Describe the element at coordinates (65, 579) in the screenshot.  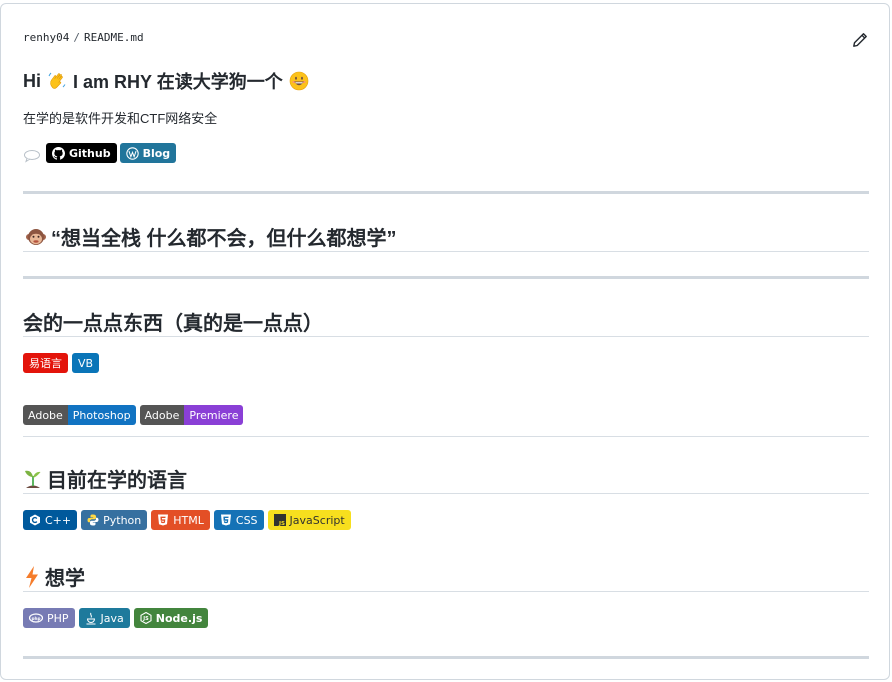
I see `want-heading-text: 想学` at that location.